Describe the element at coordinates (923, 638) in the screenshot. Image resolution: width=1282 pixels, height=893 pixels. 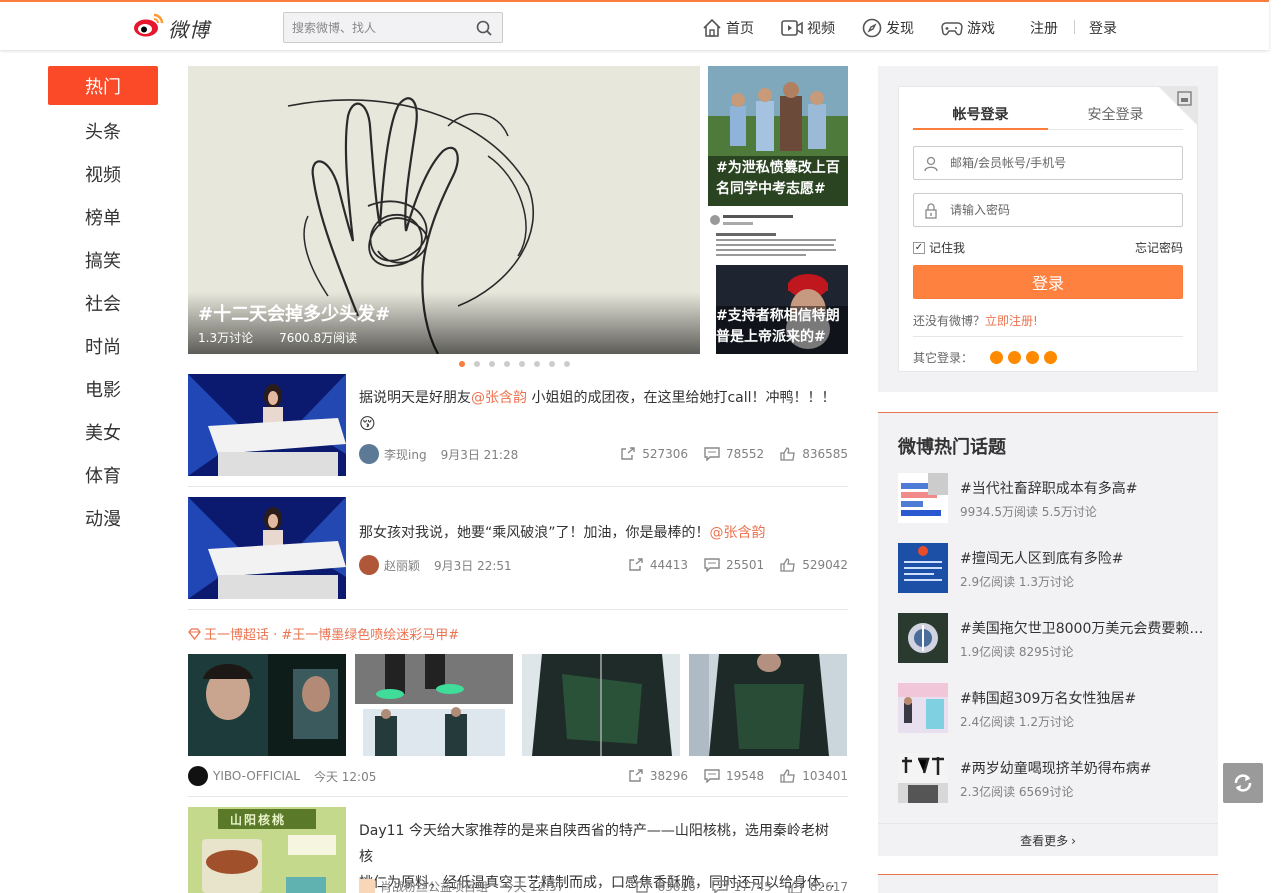
I see `who-logo-photo` at that location.